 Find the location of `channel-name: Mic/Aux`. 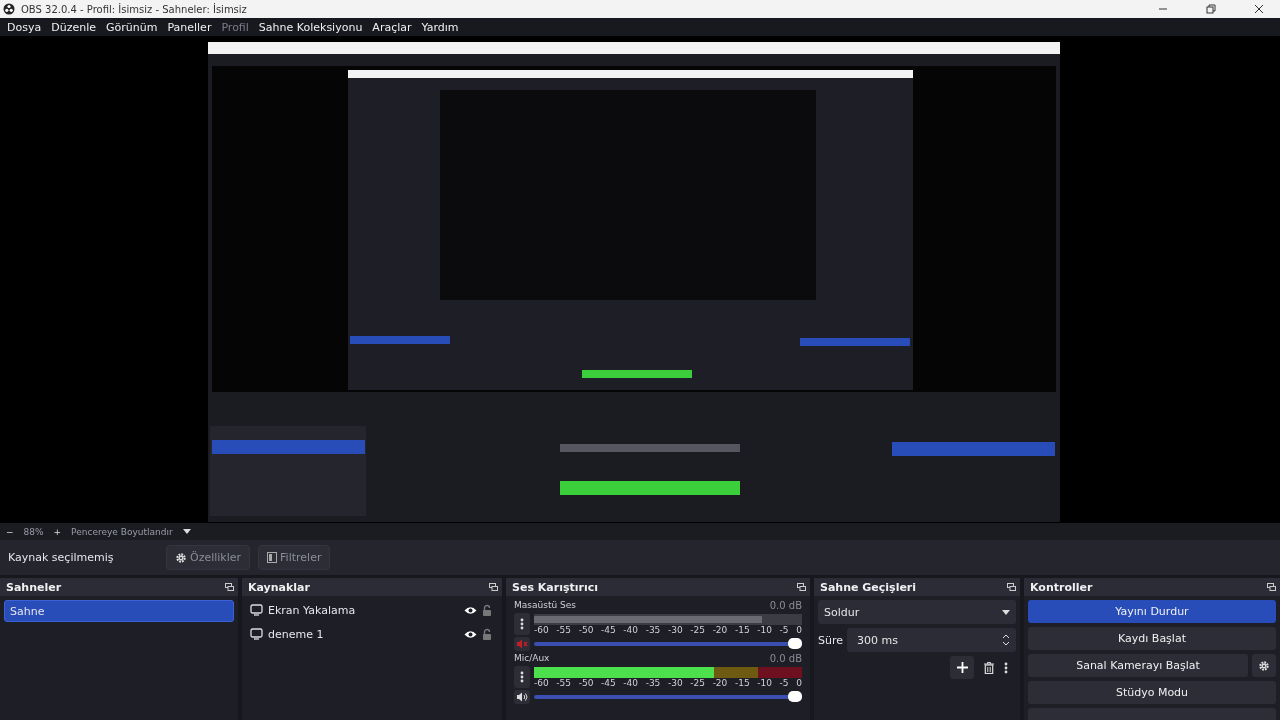

channel-name: Mic/Aux is located at coordinates (532, 658).